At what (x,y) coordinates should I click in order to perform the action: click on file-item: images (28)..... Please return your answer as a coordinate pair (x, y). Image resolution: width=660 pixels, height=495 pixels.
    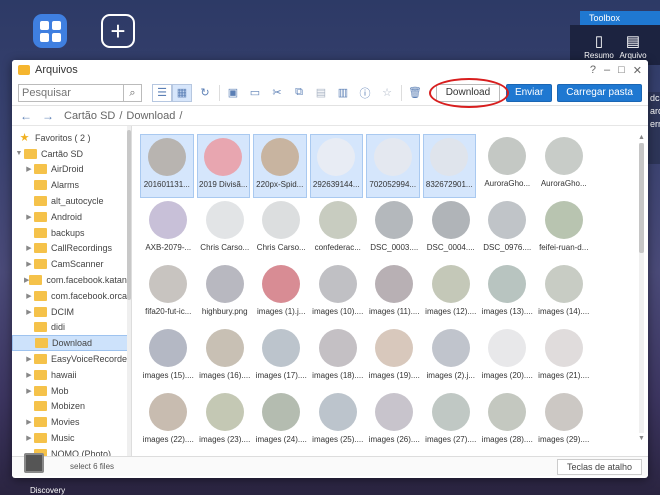
    Looking at the image, I should click on (507, 422).